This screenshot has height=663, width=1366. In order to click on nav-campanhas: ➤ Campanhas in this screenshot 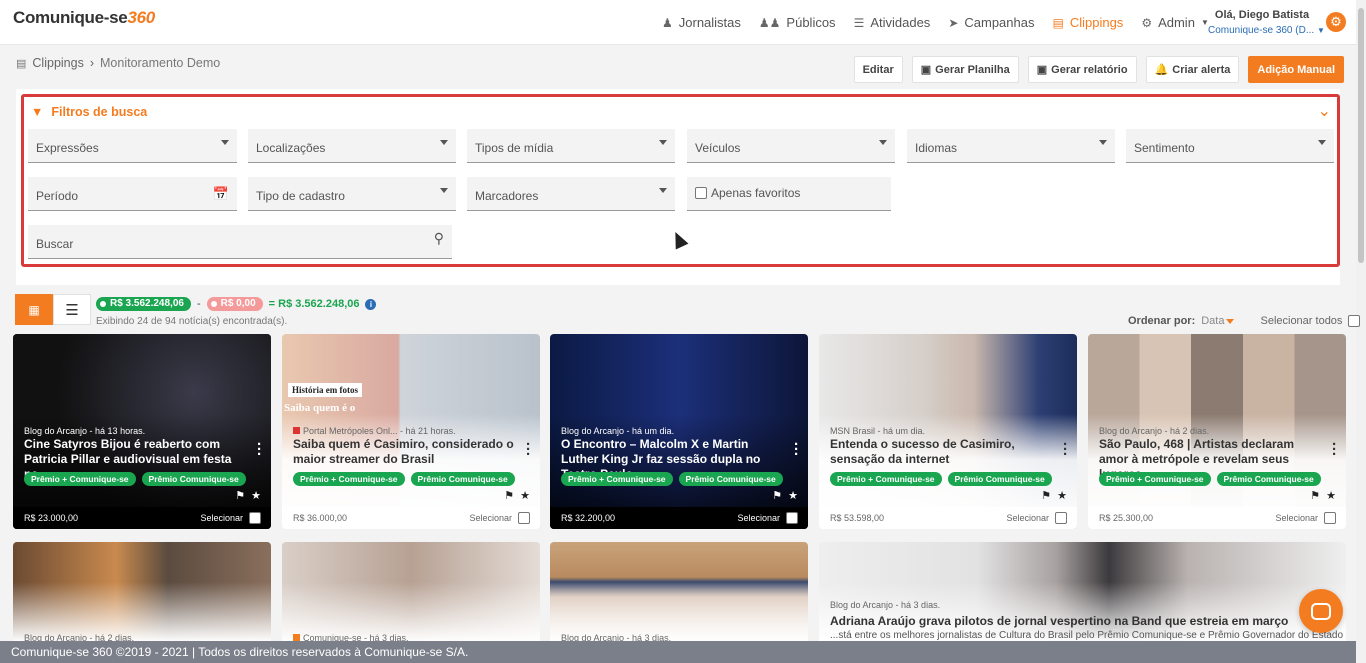, I will do `click(991, 22)`.